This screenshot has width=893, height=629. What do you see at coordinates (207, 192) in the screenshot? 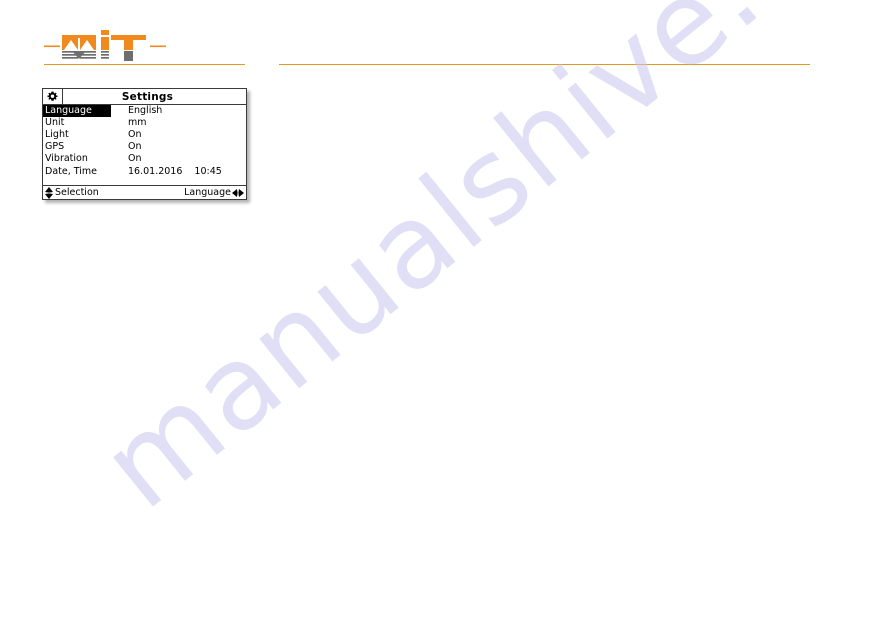
I see `statusbar-right-label: Language` at bounding box center [207, 192].